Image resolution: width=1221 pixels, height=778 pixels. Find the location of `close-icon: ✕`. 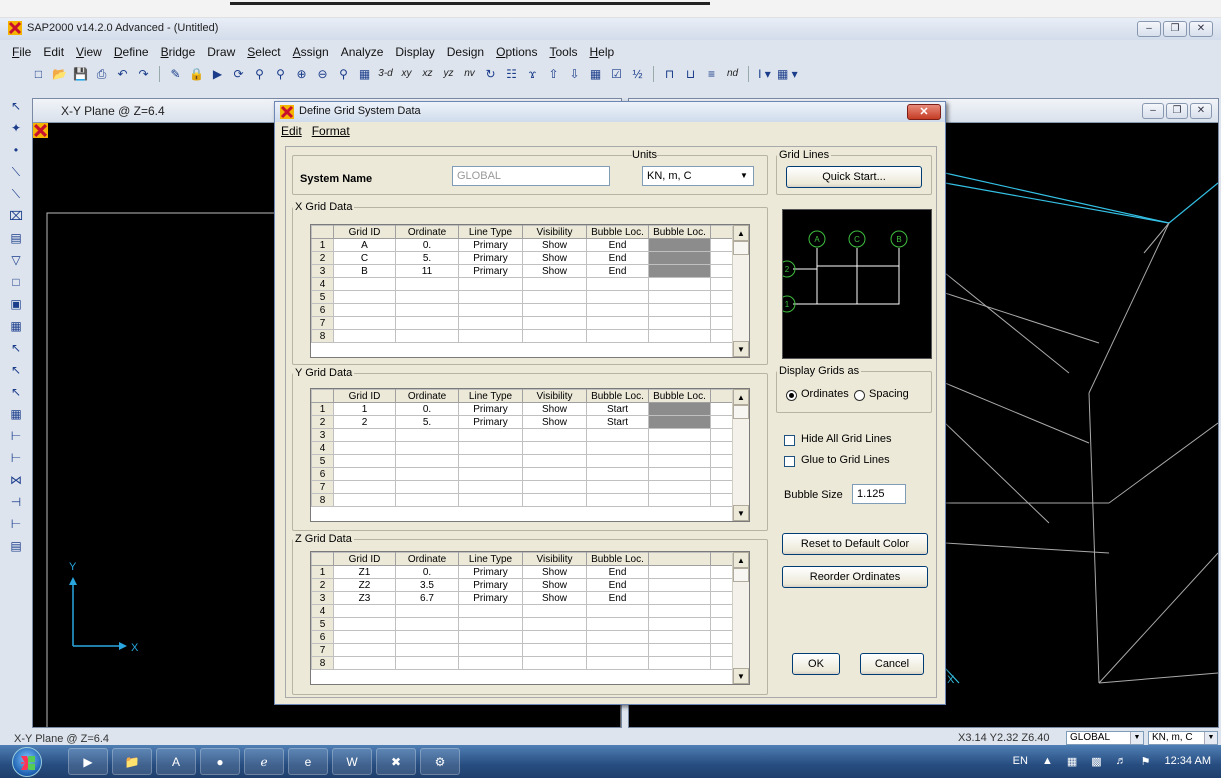

close-icon: ✕ is located at coordinates (924, 112).